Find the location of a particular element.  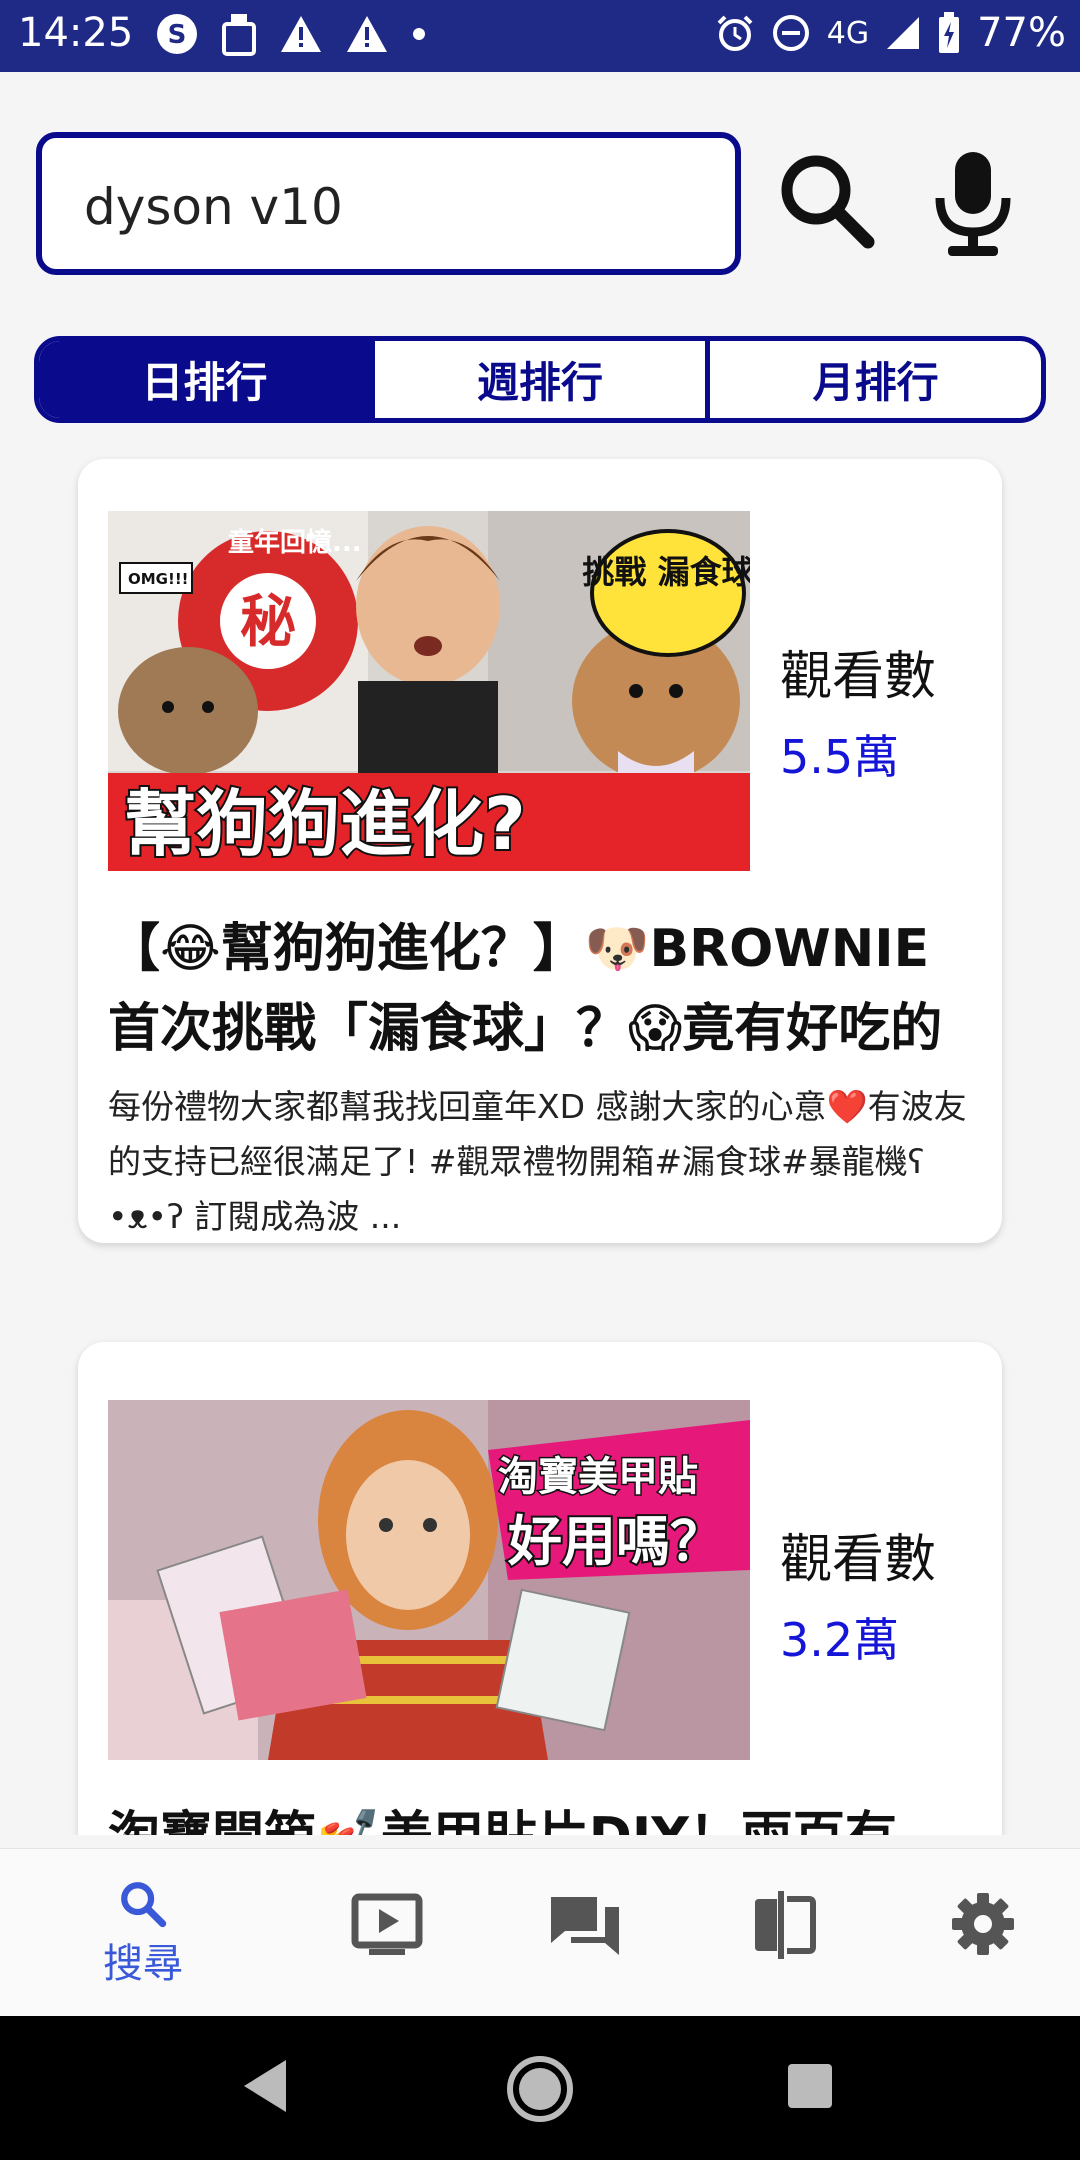

thumb-omg: OMG!!! is located at coordinates (158, 579).